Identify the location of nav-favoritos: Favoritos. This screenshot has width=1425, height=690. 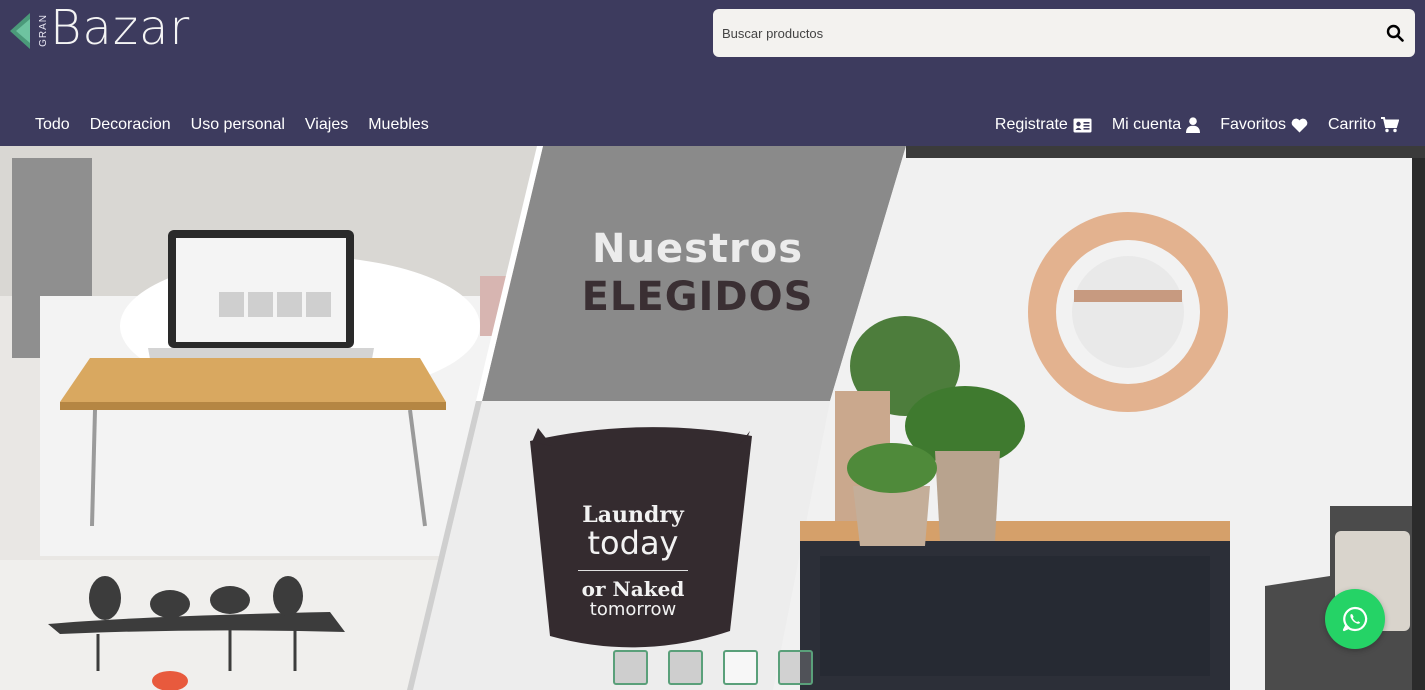
(1264, 125).